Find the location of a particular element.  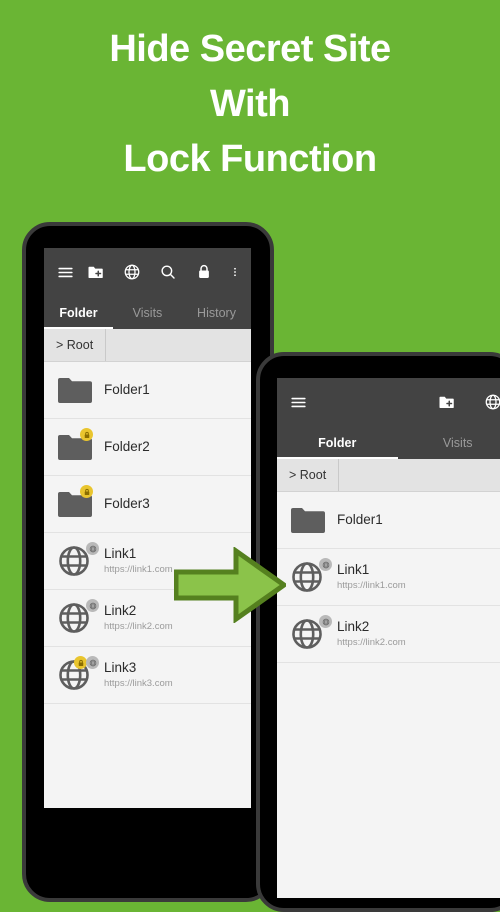

row-title: Folder3 is located at coordinates (127, 504).